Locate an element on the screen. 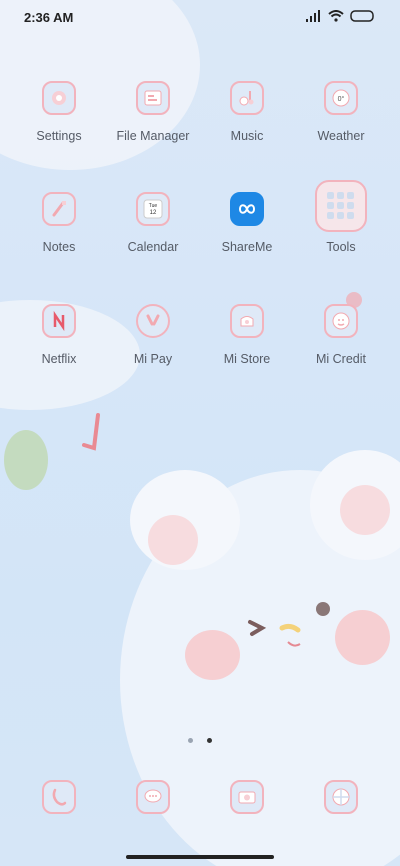  calendar-icon: Tue 12 is located at coordinates (153, 209).